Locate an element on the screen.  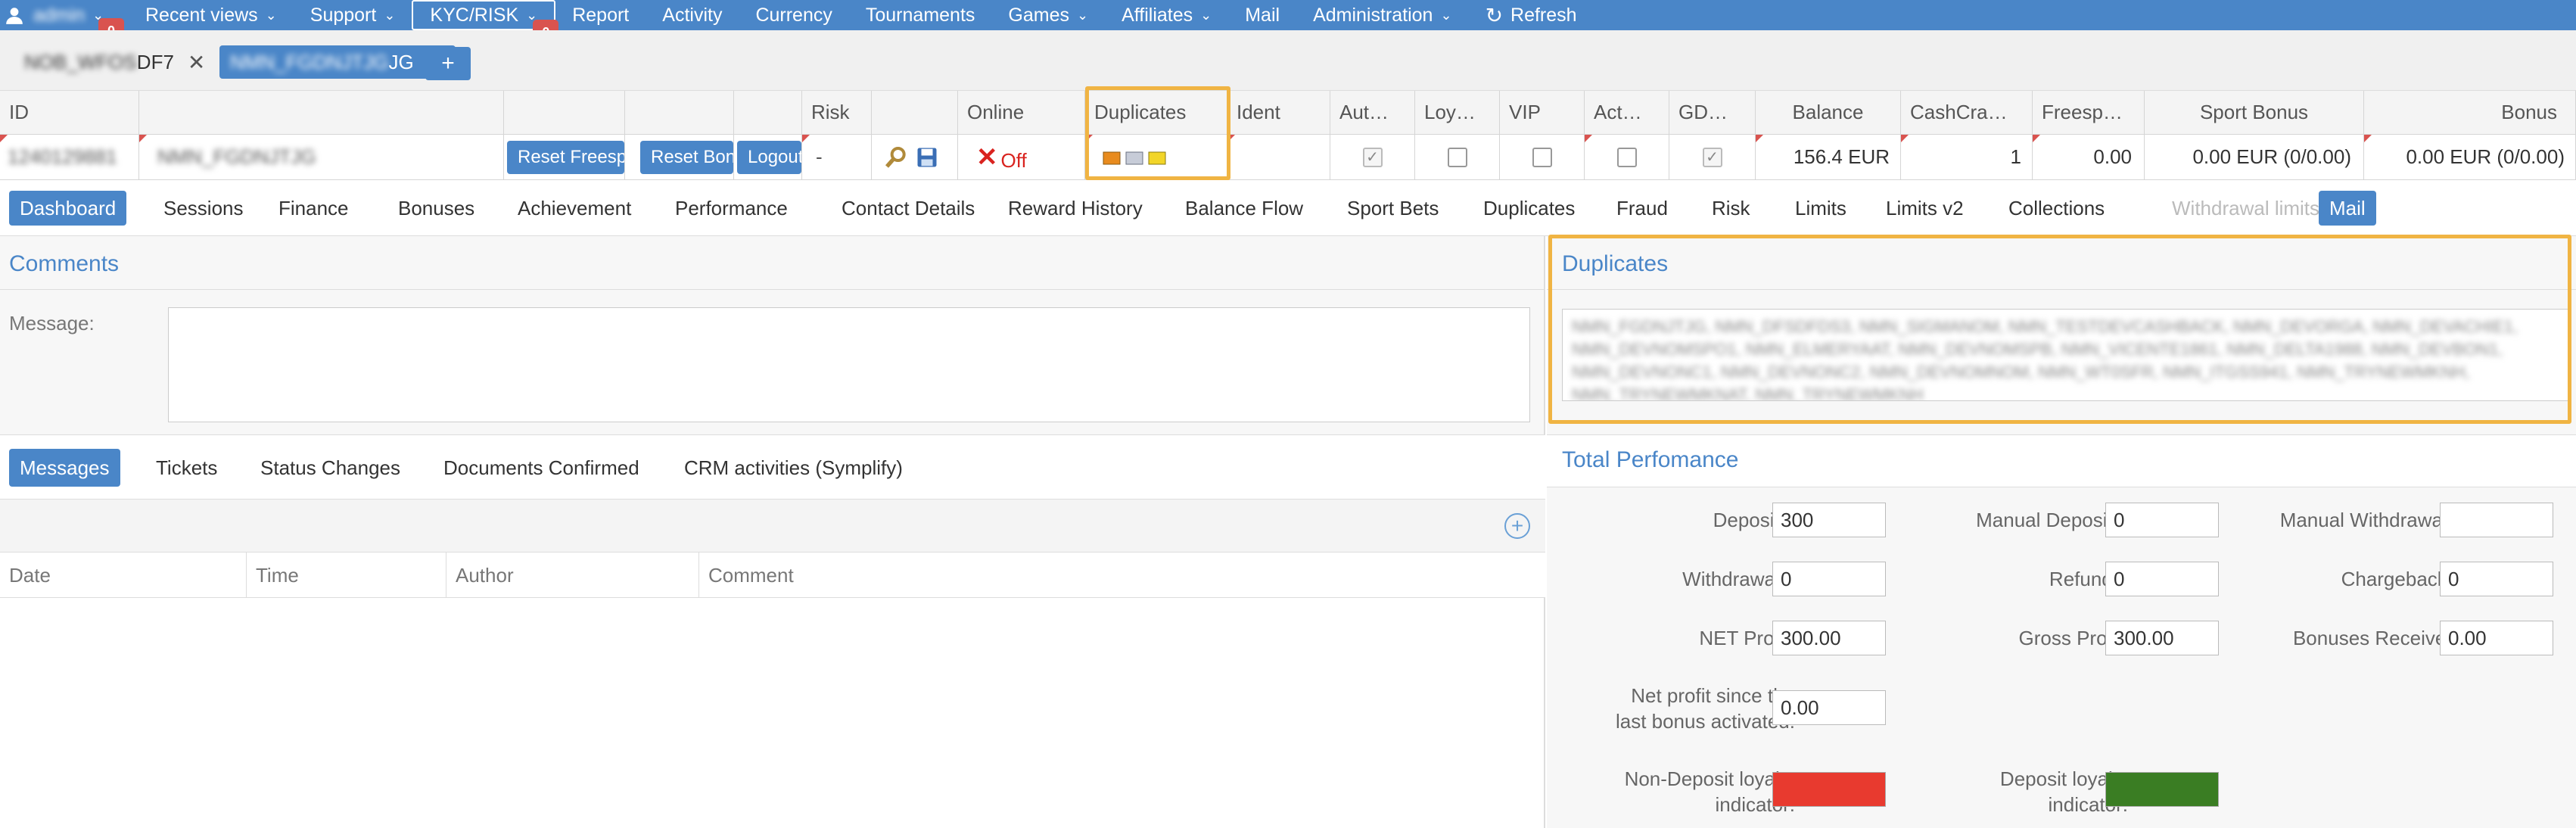
vip-checkbox is located at coordinates (1542, 157).